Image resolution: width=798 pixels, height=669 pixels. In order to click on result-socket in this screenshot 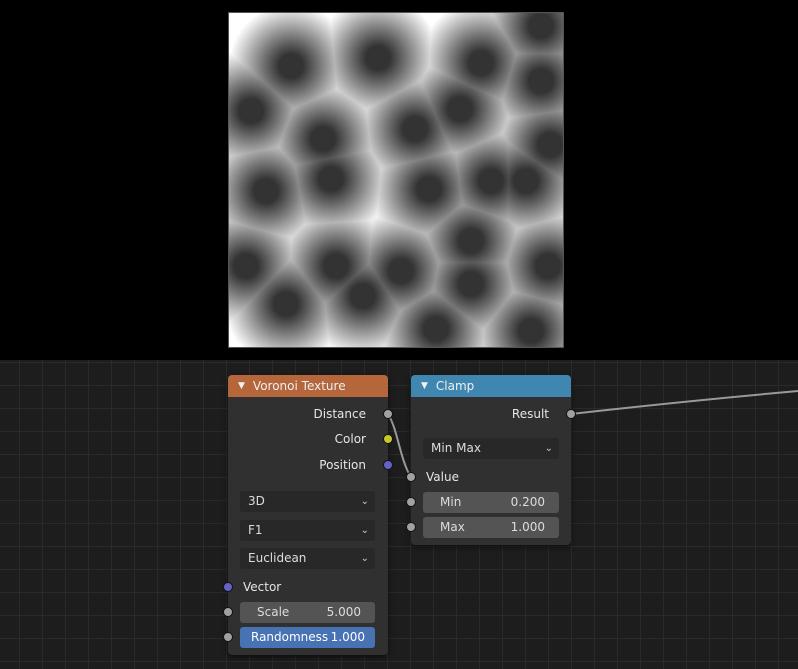, I will do `click(571, 414)`.